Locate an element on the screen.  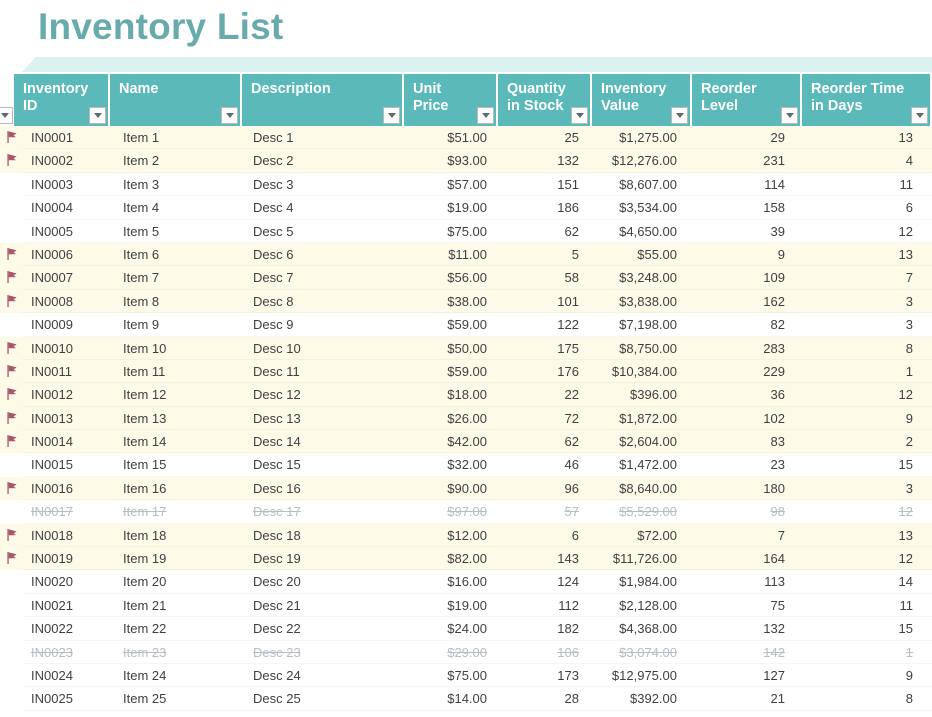
cell-id: IN0019 is located at coordinates (68, 558).